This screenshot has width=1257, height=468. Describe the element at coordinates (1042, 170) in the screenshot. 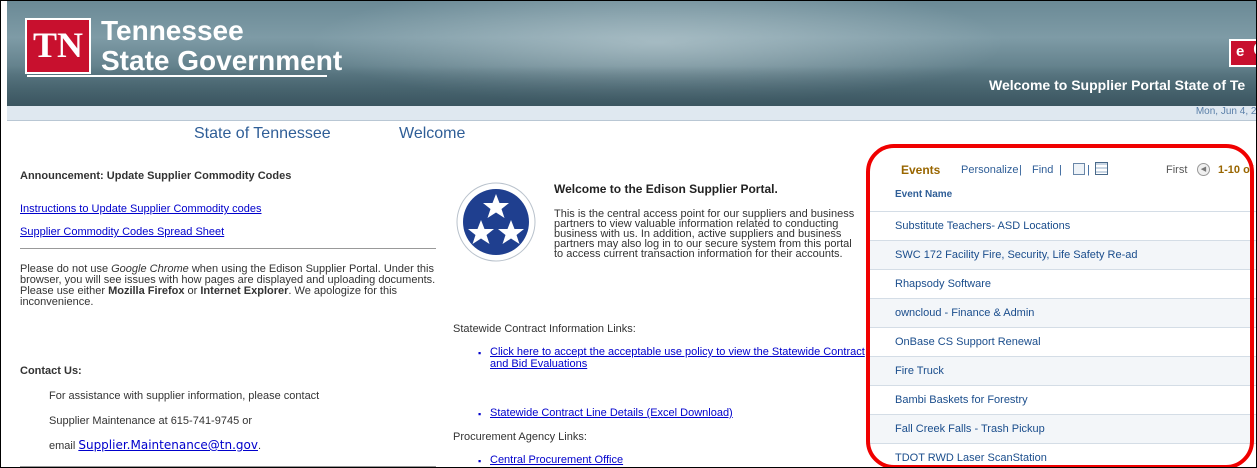

I see `find-link: Find` at that location.